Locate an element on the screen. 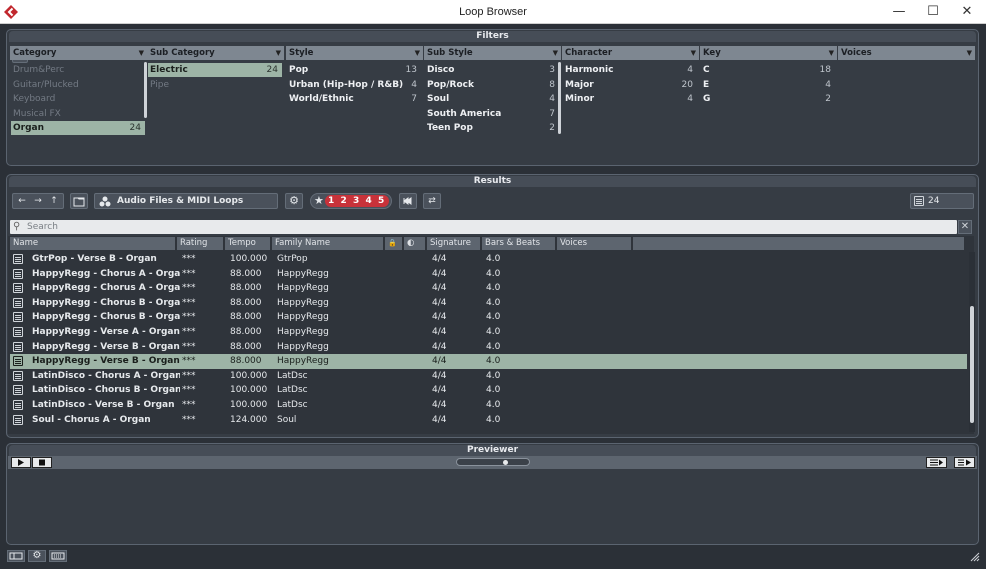  col-extra-header is located at coordinates (799, 243).